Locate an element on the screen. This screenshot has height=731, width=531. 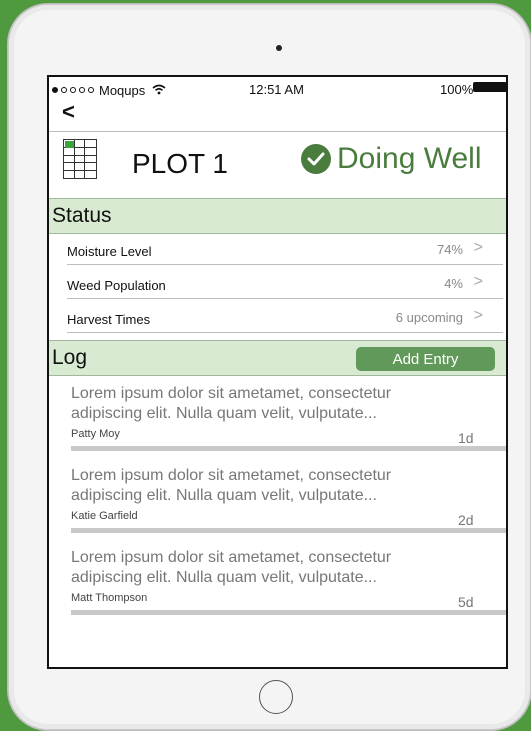
row-value: 4% is located at coordinates (453, 283).